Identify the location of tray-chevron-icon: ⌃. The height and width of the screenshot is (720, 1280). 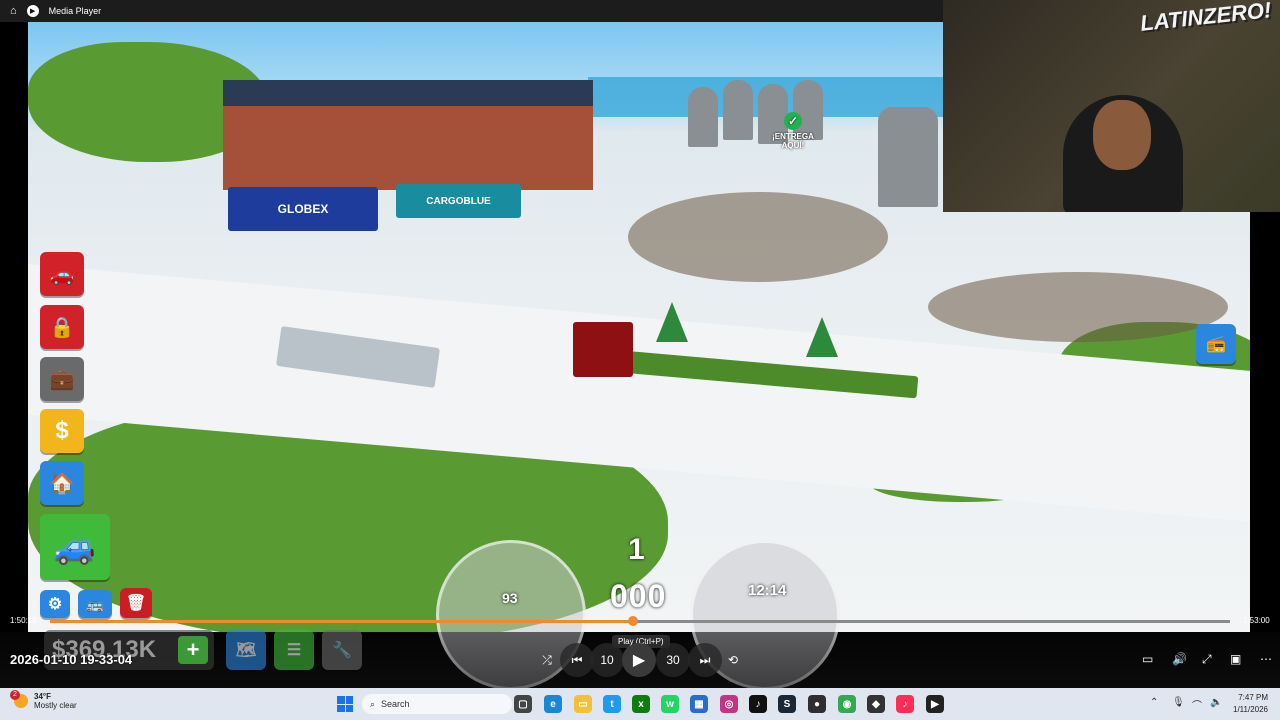
(1154, 702).